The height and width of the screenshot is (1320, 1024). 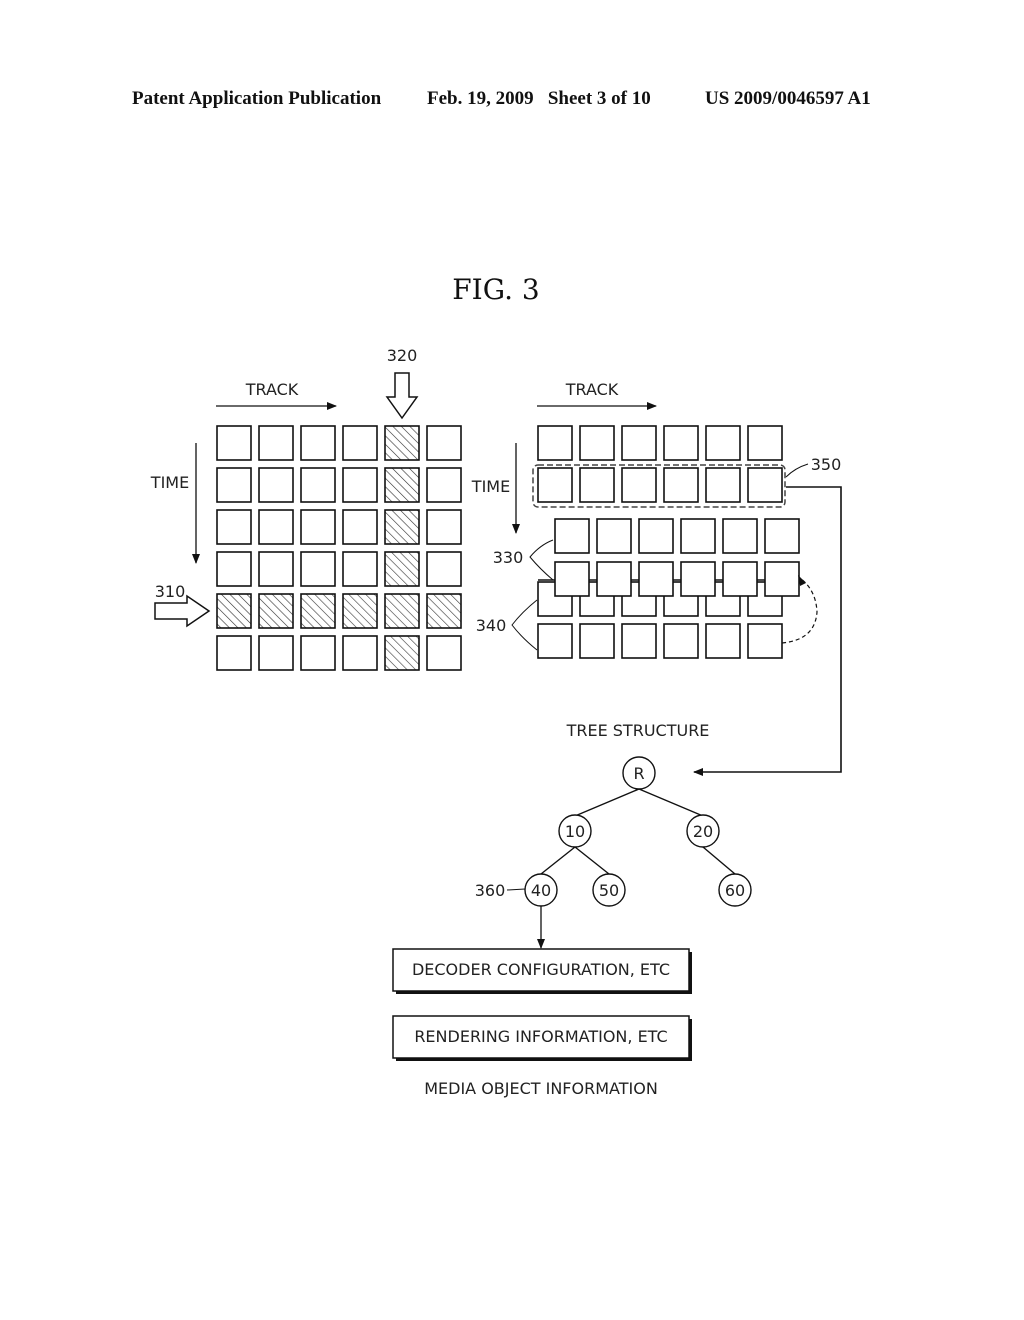 I want to click on ref-330-brace, so click(x=541, y=560).